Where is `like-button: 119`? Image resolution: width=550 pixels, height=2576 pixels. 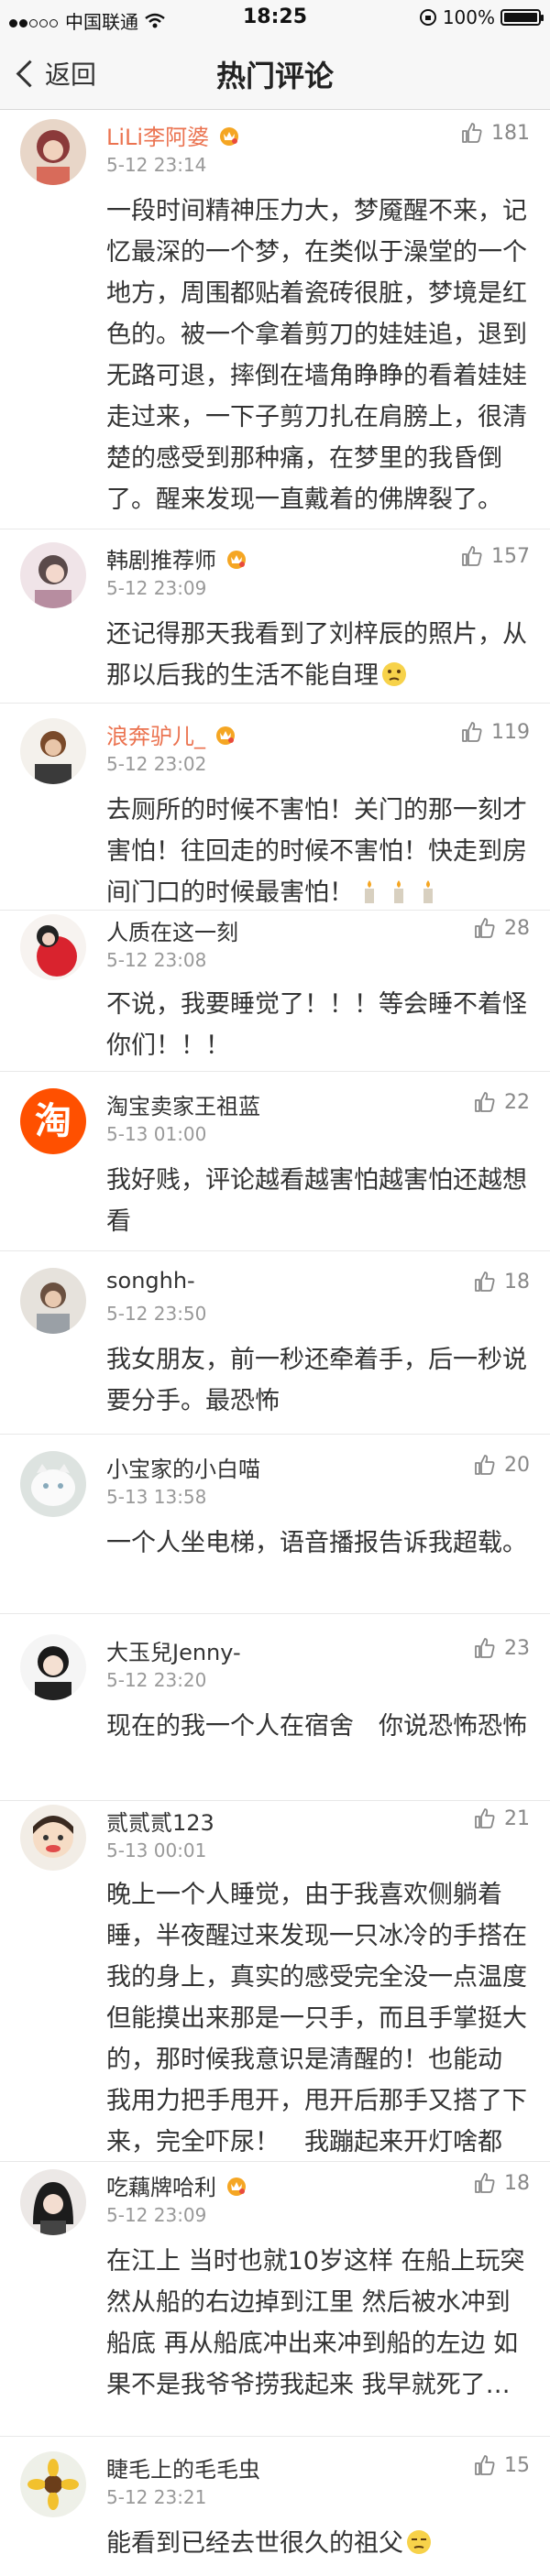
like-button: 119 is located at coordinates (495, 732).